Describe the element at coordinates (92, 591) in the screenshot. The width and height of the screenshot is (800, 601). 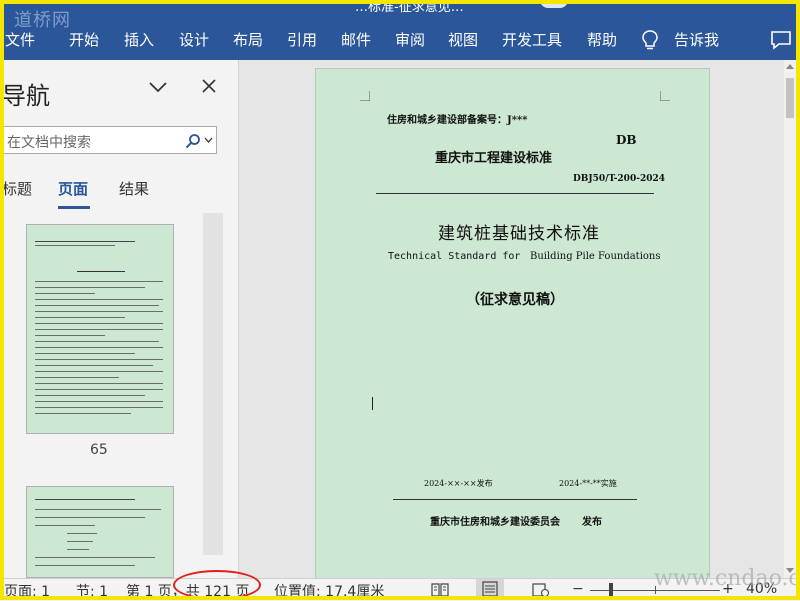
I see `status-section: 节: 1` at that location.